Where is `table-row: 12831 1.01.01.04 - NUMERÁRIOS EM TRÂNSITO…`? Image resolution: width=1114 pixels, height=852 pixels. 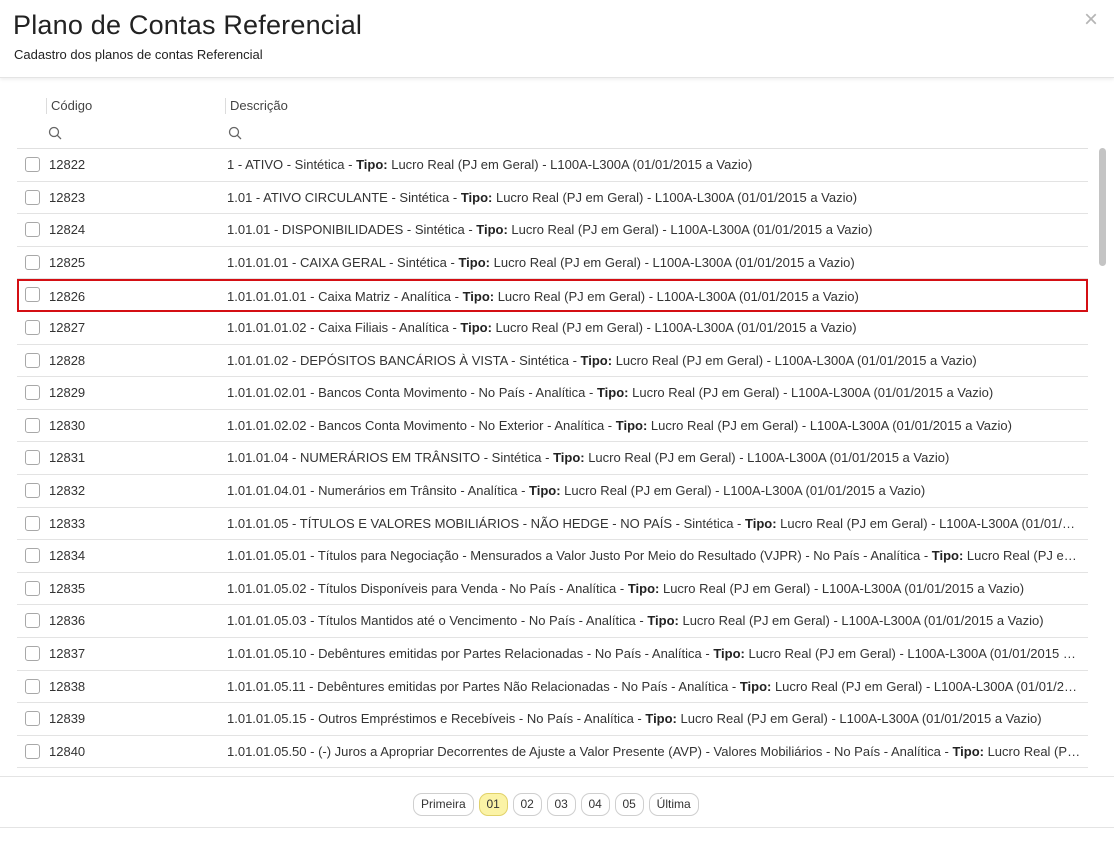
table-row: 12831 1.01.01.04 - NUMERÁRIOS EM TRÂNSITO… is located at coordinates (552, 458).